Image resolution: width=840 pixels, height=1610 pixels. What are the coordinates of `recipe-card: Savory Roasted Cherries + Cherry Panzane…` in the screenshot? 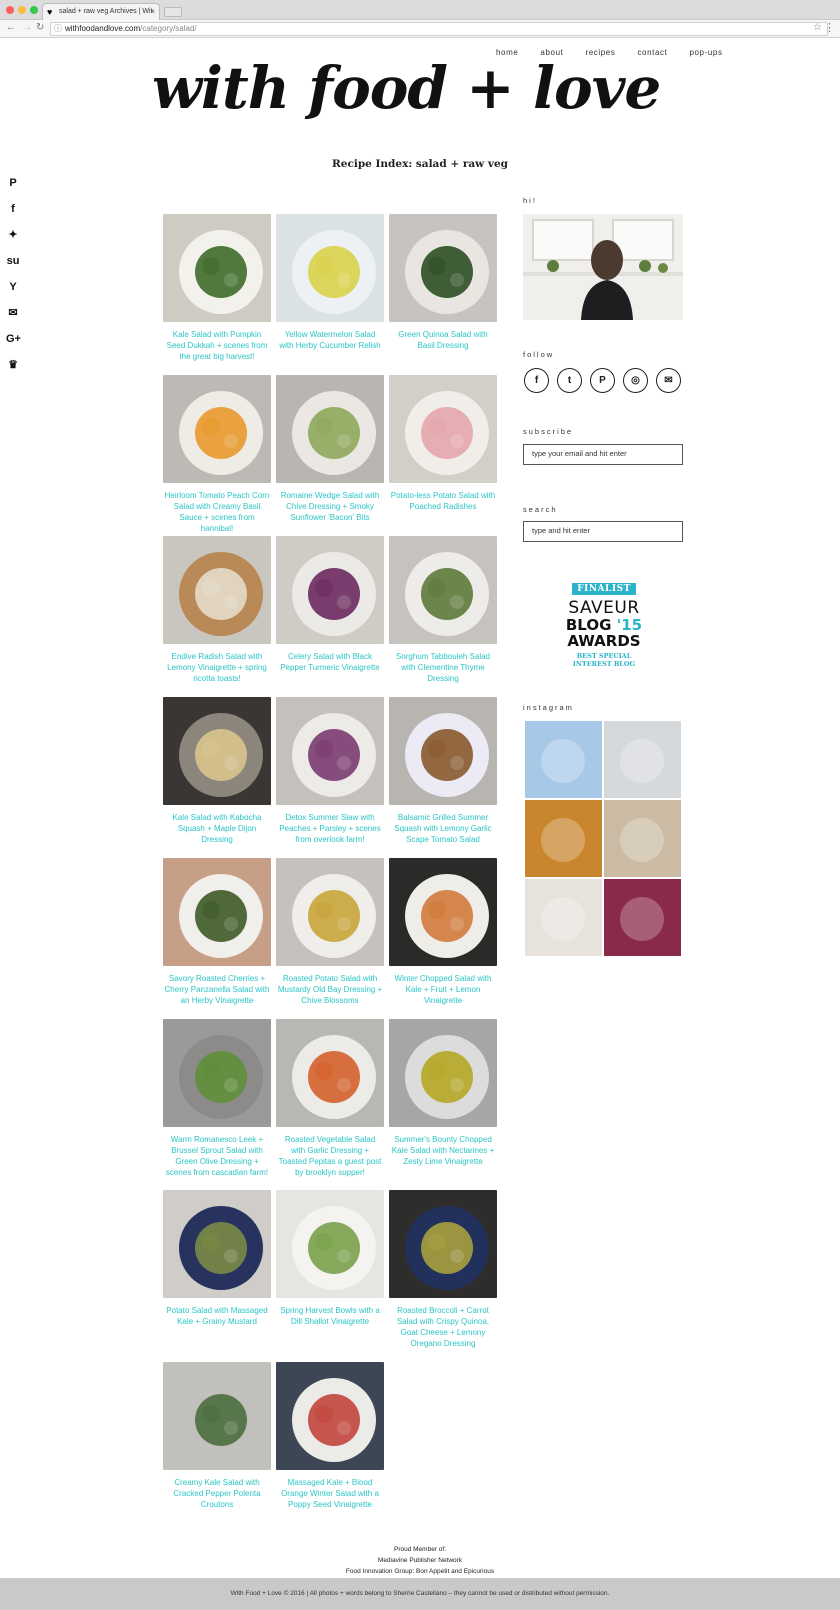 It's located at (217, 932).